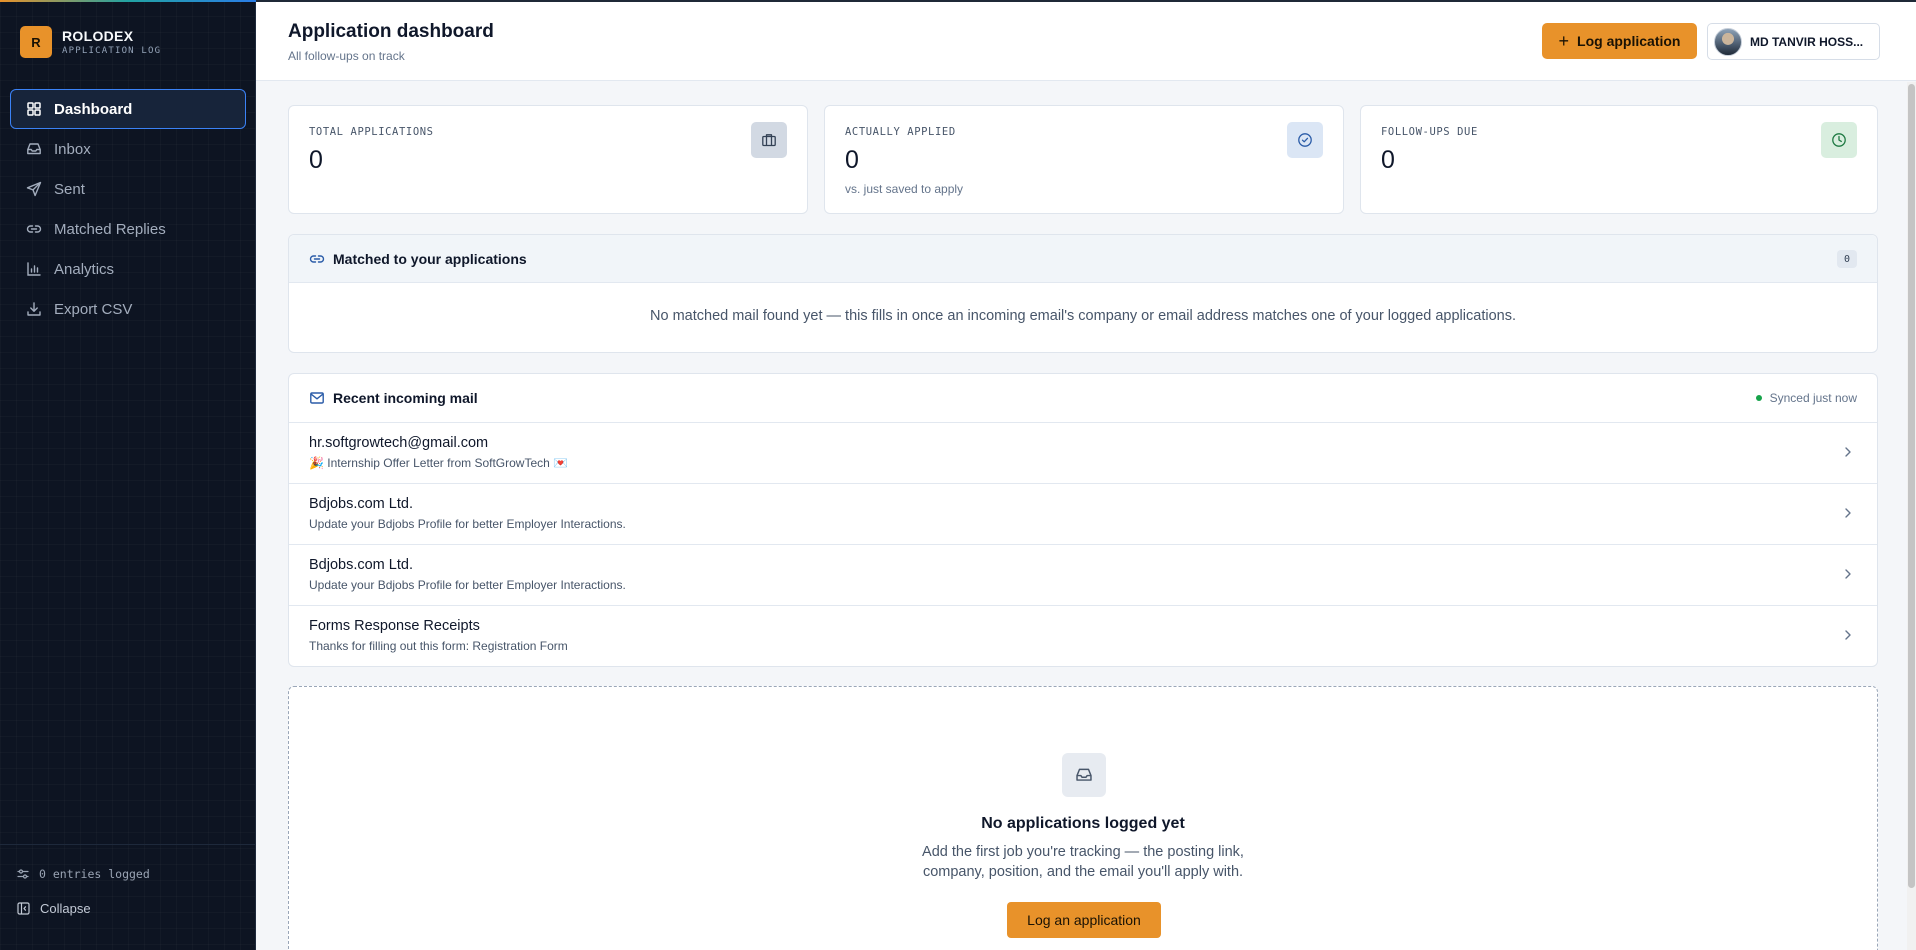 This screenshot has height=950, width=1916. Describe the element at coordinates (1847, 259) in the screenshot. I see `matched-count-badge: 0` at that location.